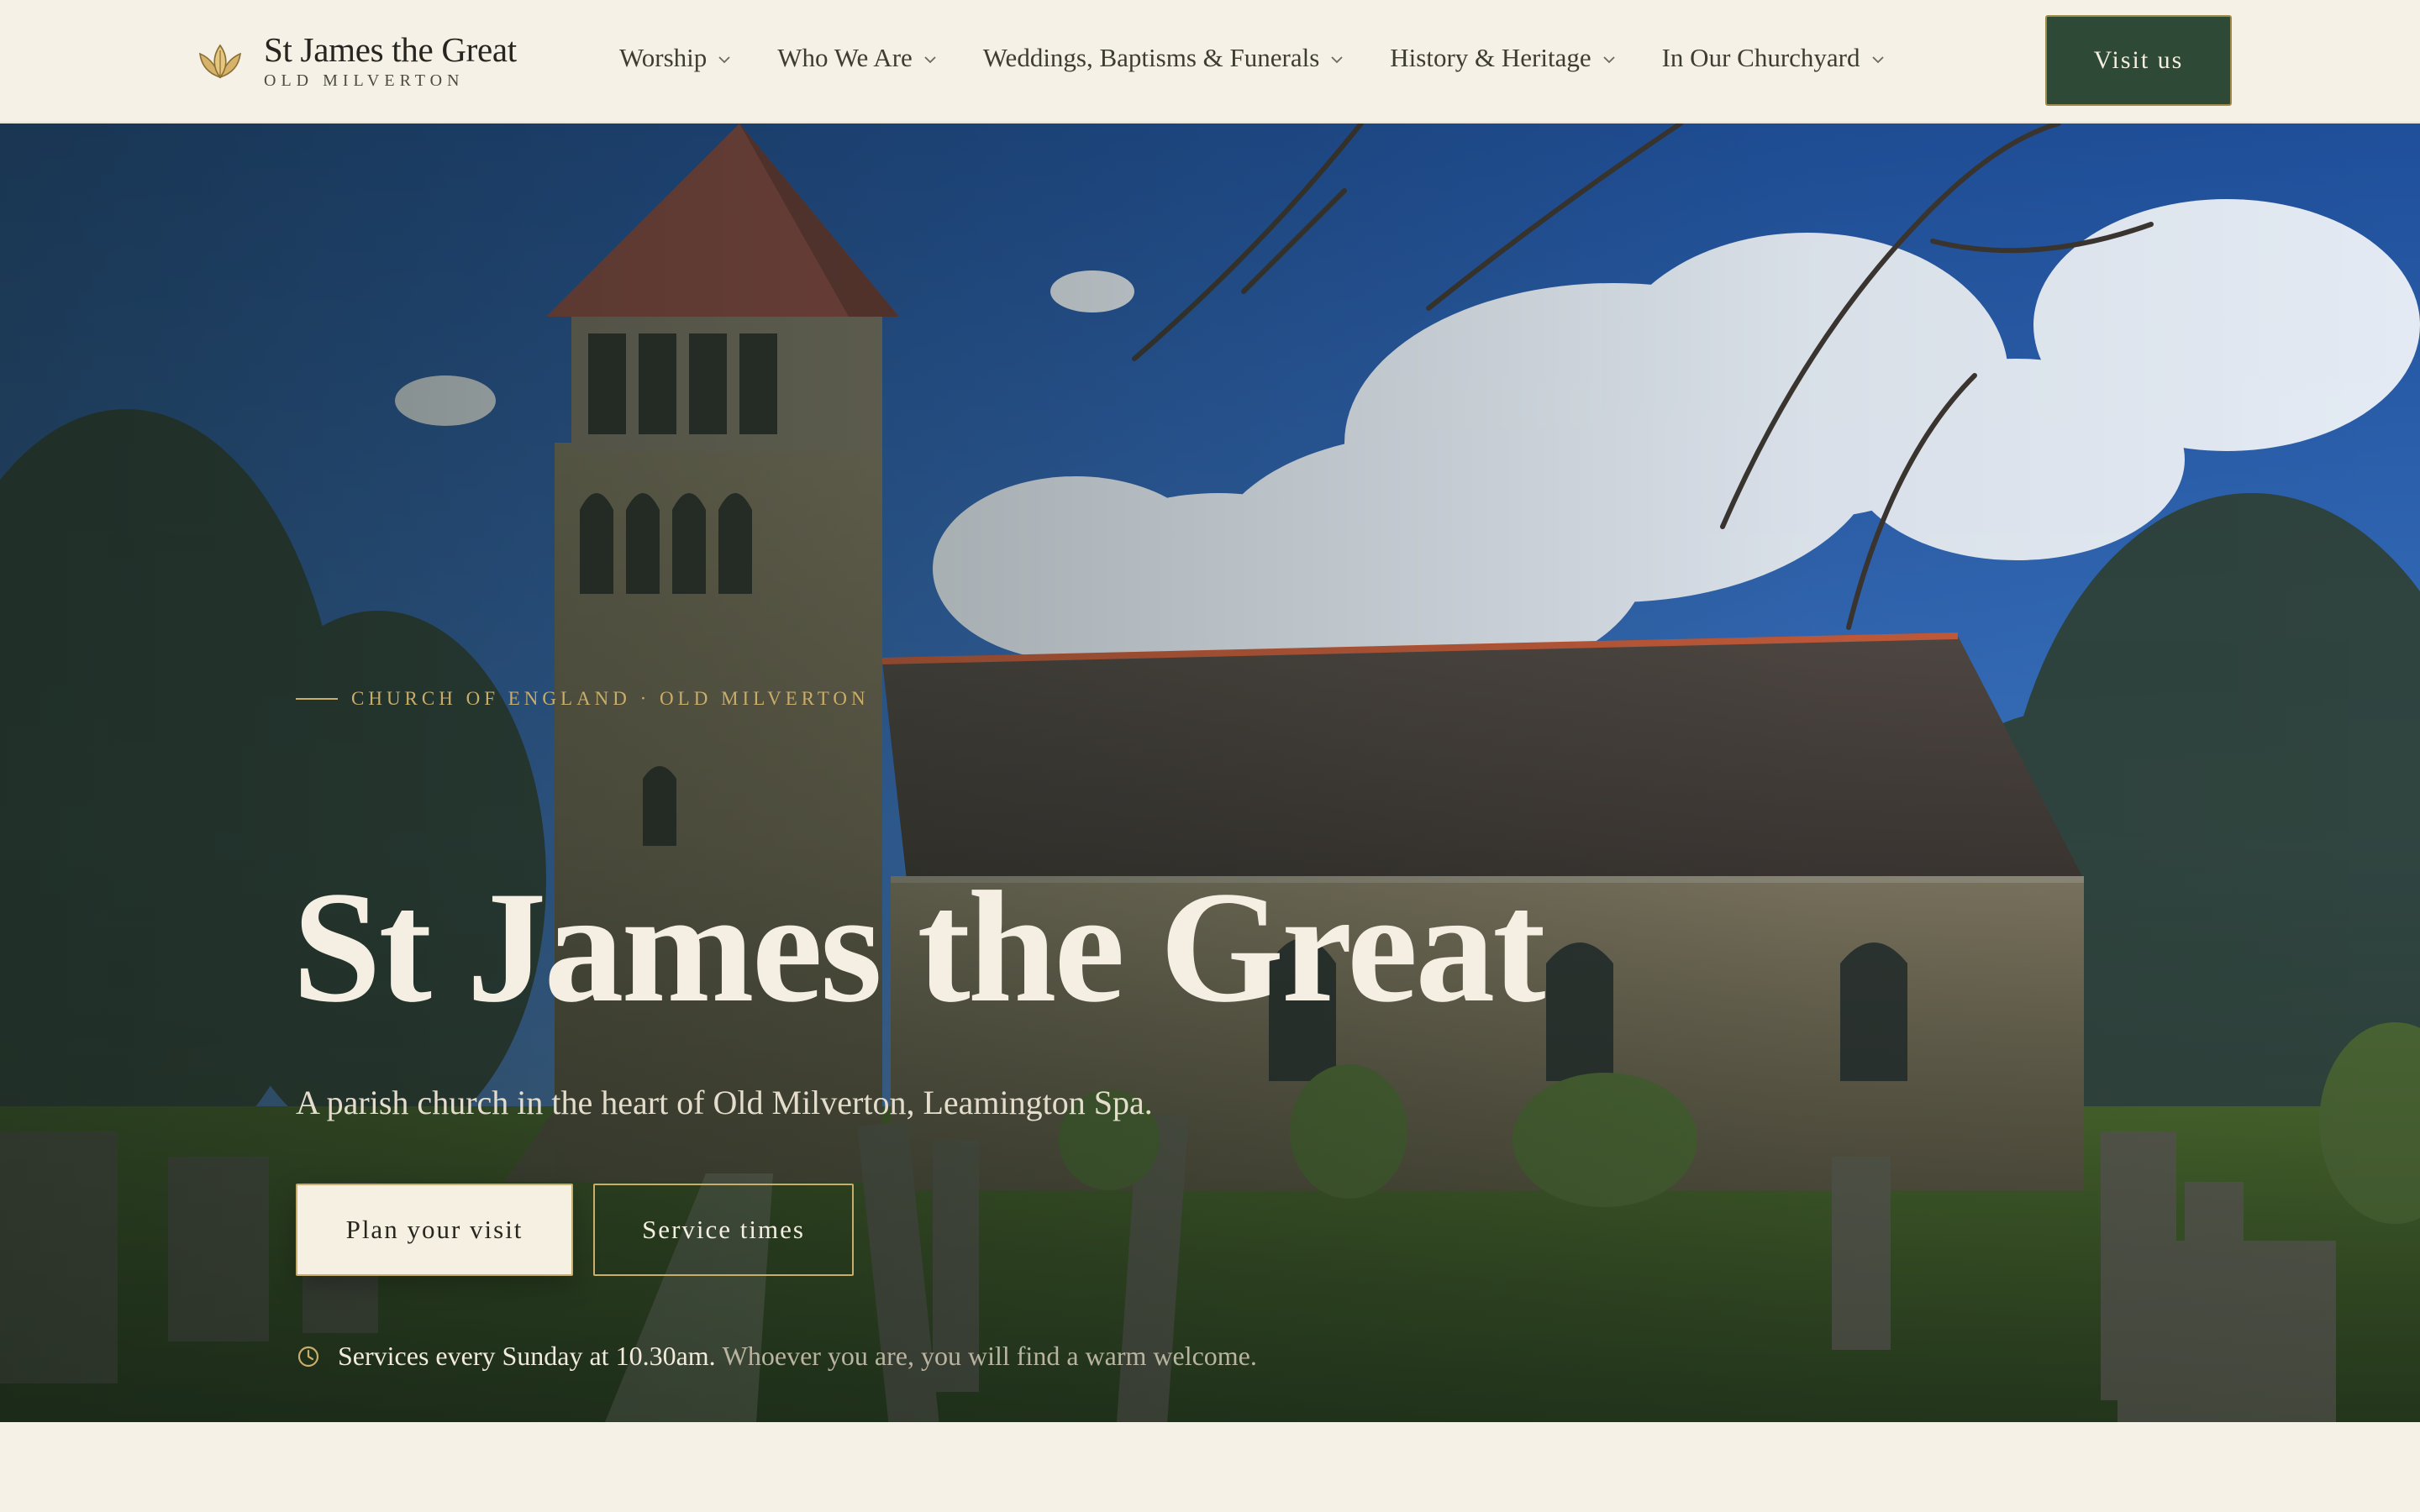  What do you see at coordinates (845, 57) in the screenshot?
I see `nav-item-label: Who We Are` at bounding box center [845, 57].